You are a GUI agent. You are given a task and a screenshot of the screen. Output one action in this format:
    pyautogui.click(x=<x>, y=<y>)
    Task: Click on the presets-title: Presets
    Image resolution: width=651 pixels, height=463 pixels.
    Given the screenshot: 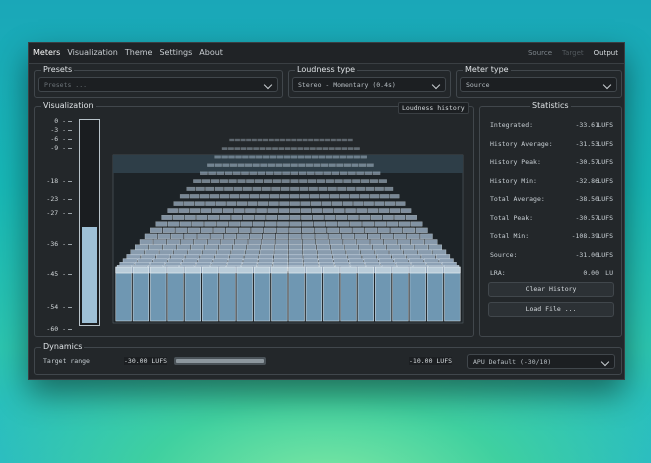 What is the action you would take?
    pyautogui.click(x=58, y=69)
    